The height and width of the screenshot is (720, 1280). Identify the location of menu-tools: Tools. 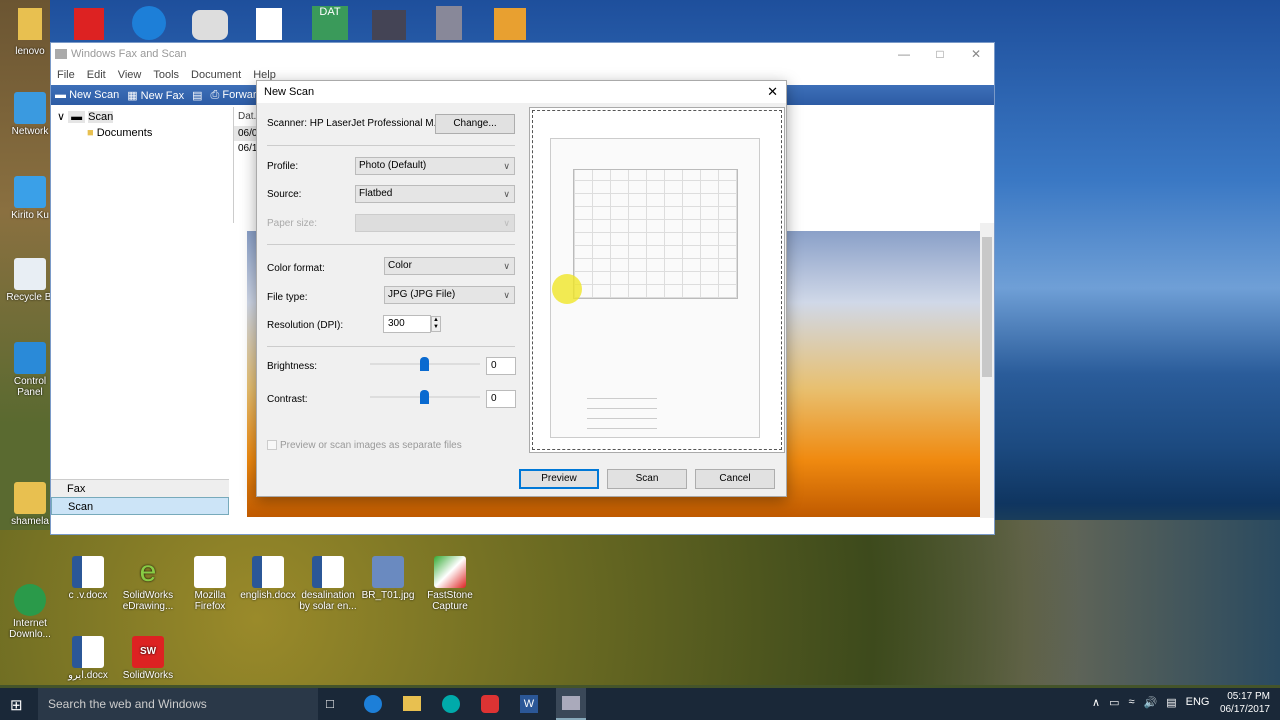
(166, 75).